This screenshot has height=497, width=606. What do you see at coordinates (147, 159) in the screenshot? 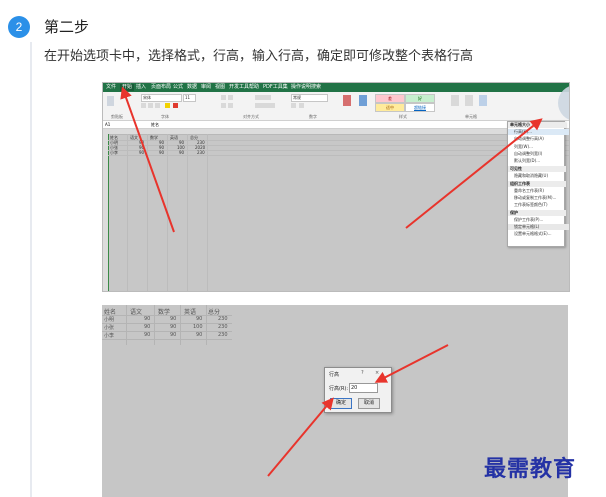
I see `arrow-to-home-tab` at bounding box center [147, 159].